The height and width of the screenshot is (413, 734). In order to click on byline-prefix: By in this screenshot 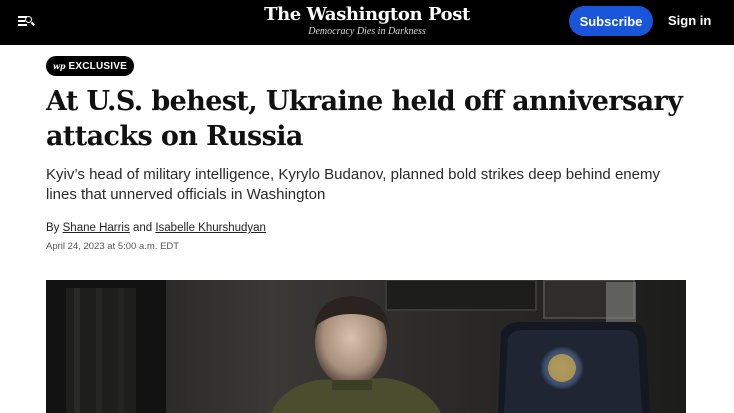, I will do `click(53, 228)`.